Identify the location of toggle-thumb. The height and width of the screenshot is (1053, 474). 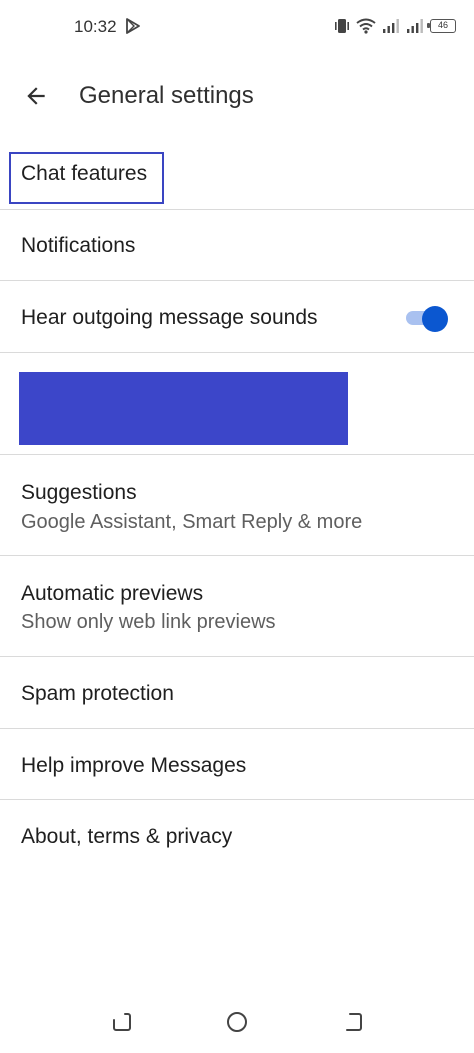
(435, 319).